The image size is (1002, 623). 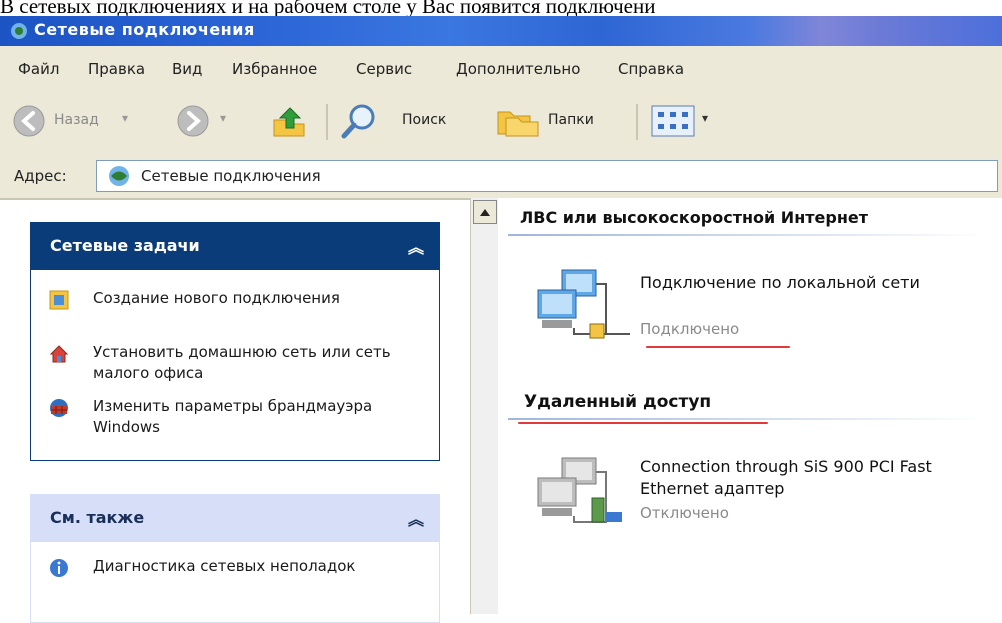 What do you see at coordinates (125, 118) in the screenshot?
I see `back-dropdown-icon: ▾` at bounding box center [125, 118].